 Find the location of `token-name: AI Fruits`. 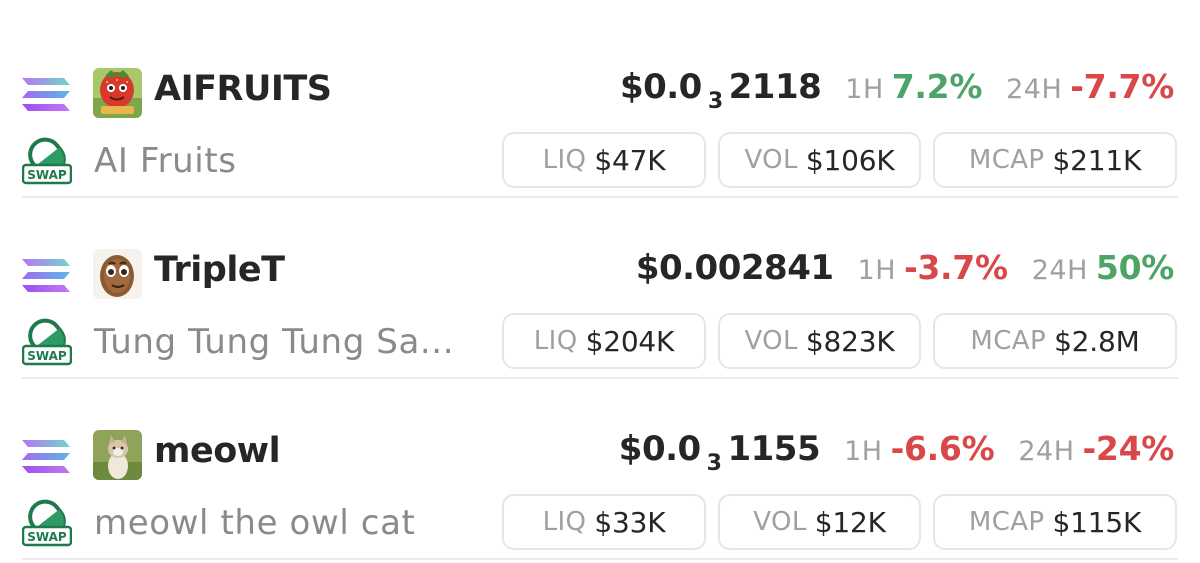

token-name: AI Fruits is located at coordinates (165, 161).